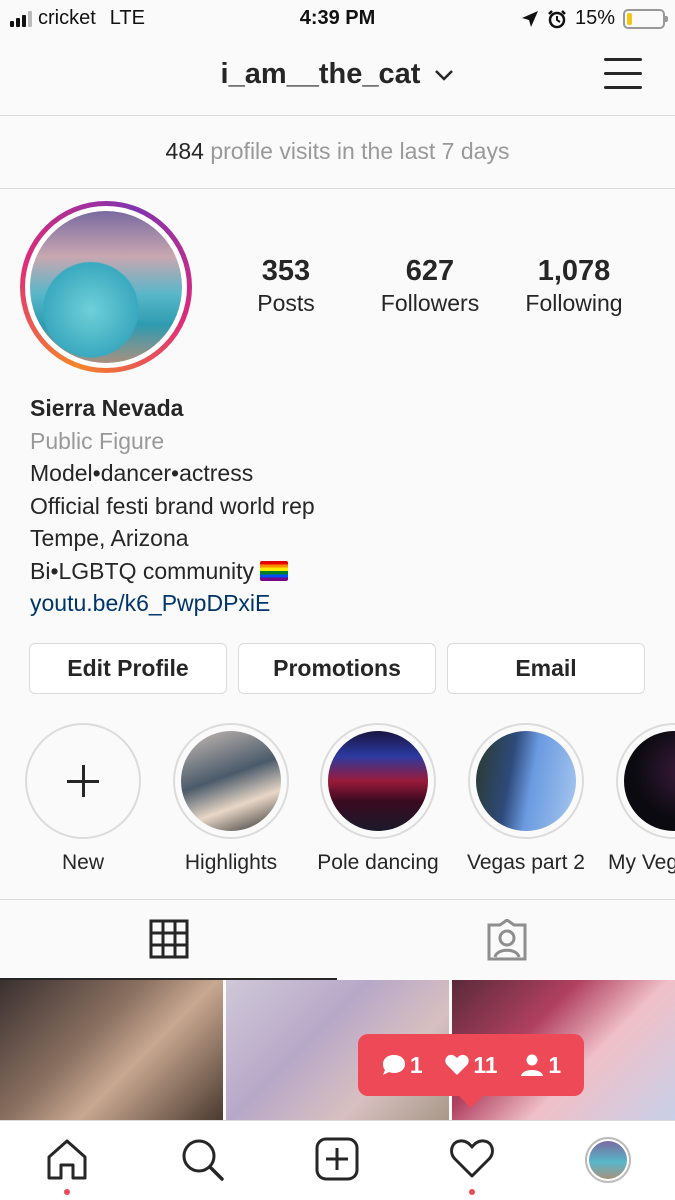 This screenshot has height=1200, width=675. I want to click on bio-line: Model•dancer•actress, so click(142, 473).